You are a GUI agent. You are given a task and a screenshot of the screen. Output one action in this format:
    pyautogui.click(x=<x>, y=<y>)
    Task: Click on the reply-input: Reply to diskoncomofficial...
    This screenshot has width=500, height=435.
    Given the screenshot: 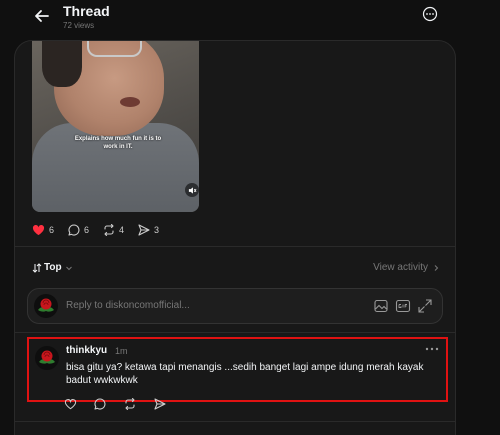 What is the action you would take?
    pyautogui.click(x=128, y=305)
    